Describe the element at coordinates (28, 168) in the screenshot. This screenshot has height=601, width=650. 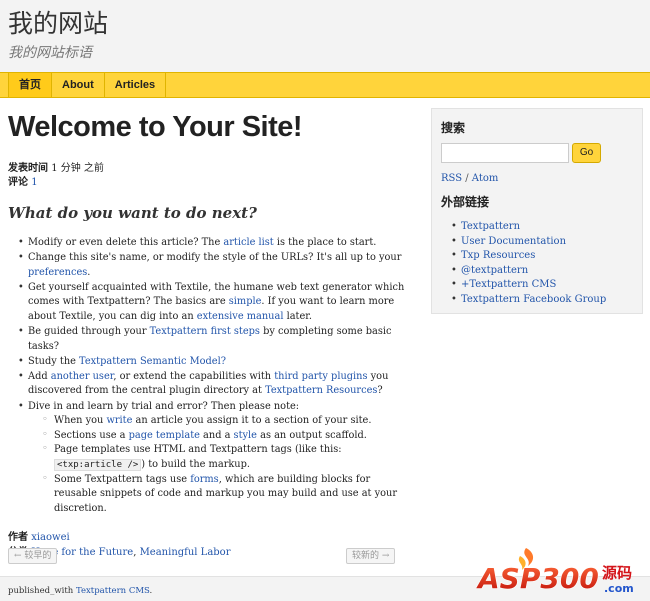
I see `posted-label: 发表时间` at that location.